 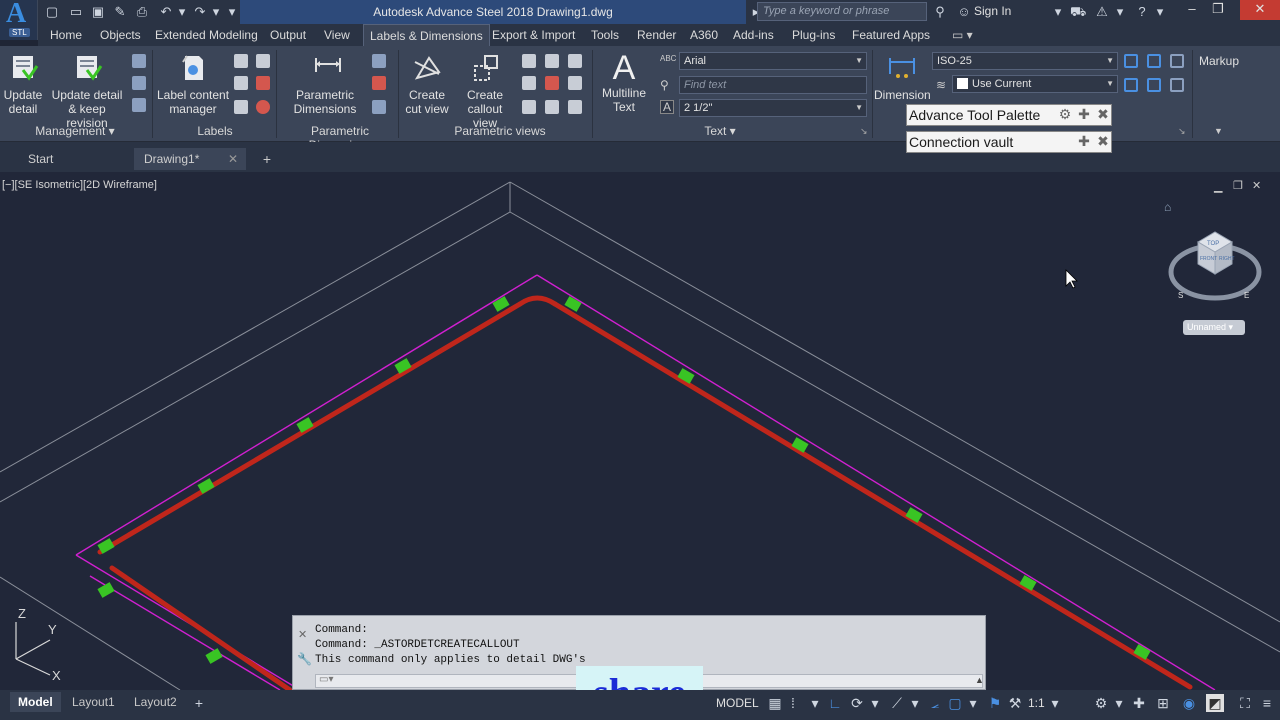 I want to click on markup-expand-icon: ▼, so click(x=1218, y=131).